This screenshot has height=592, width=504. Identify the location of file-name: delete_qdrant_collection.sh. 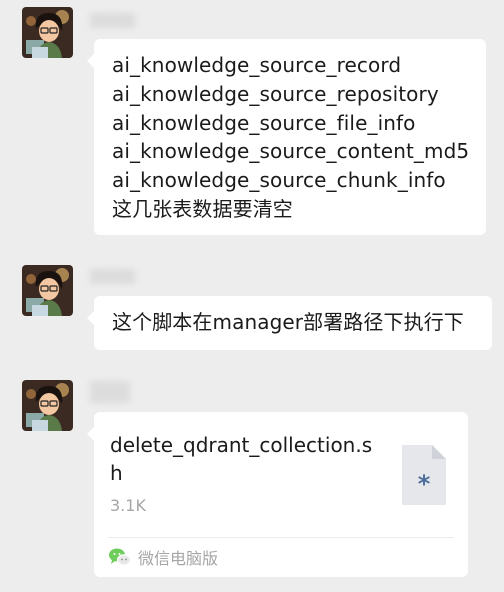
(241, 459).